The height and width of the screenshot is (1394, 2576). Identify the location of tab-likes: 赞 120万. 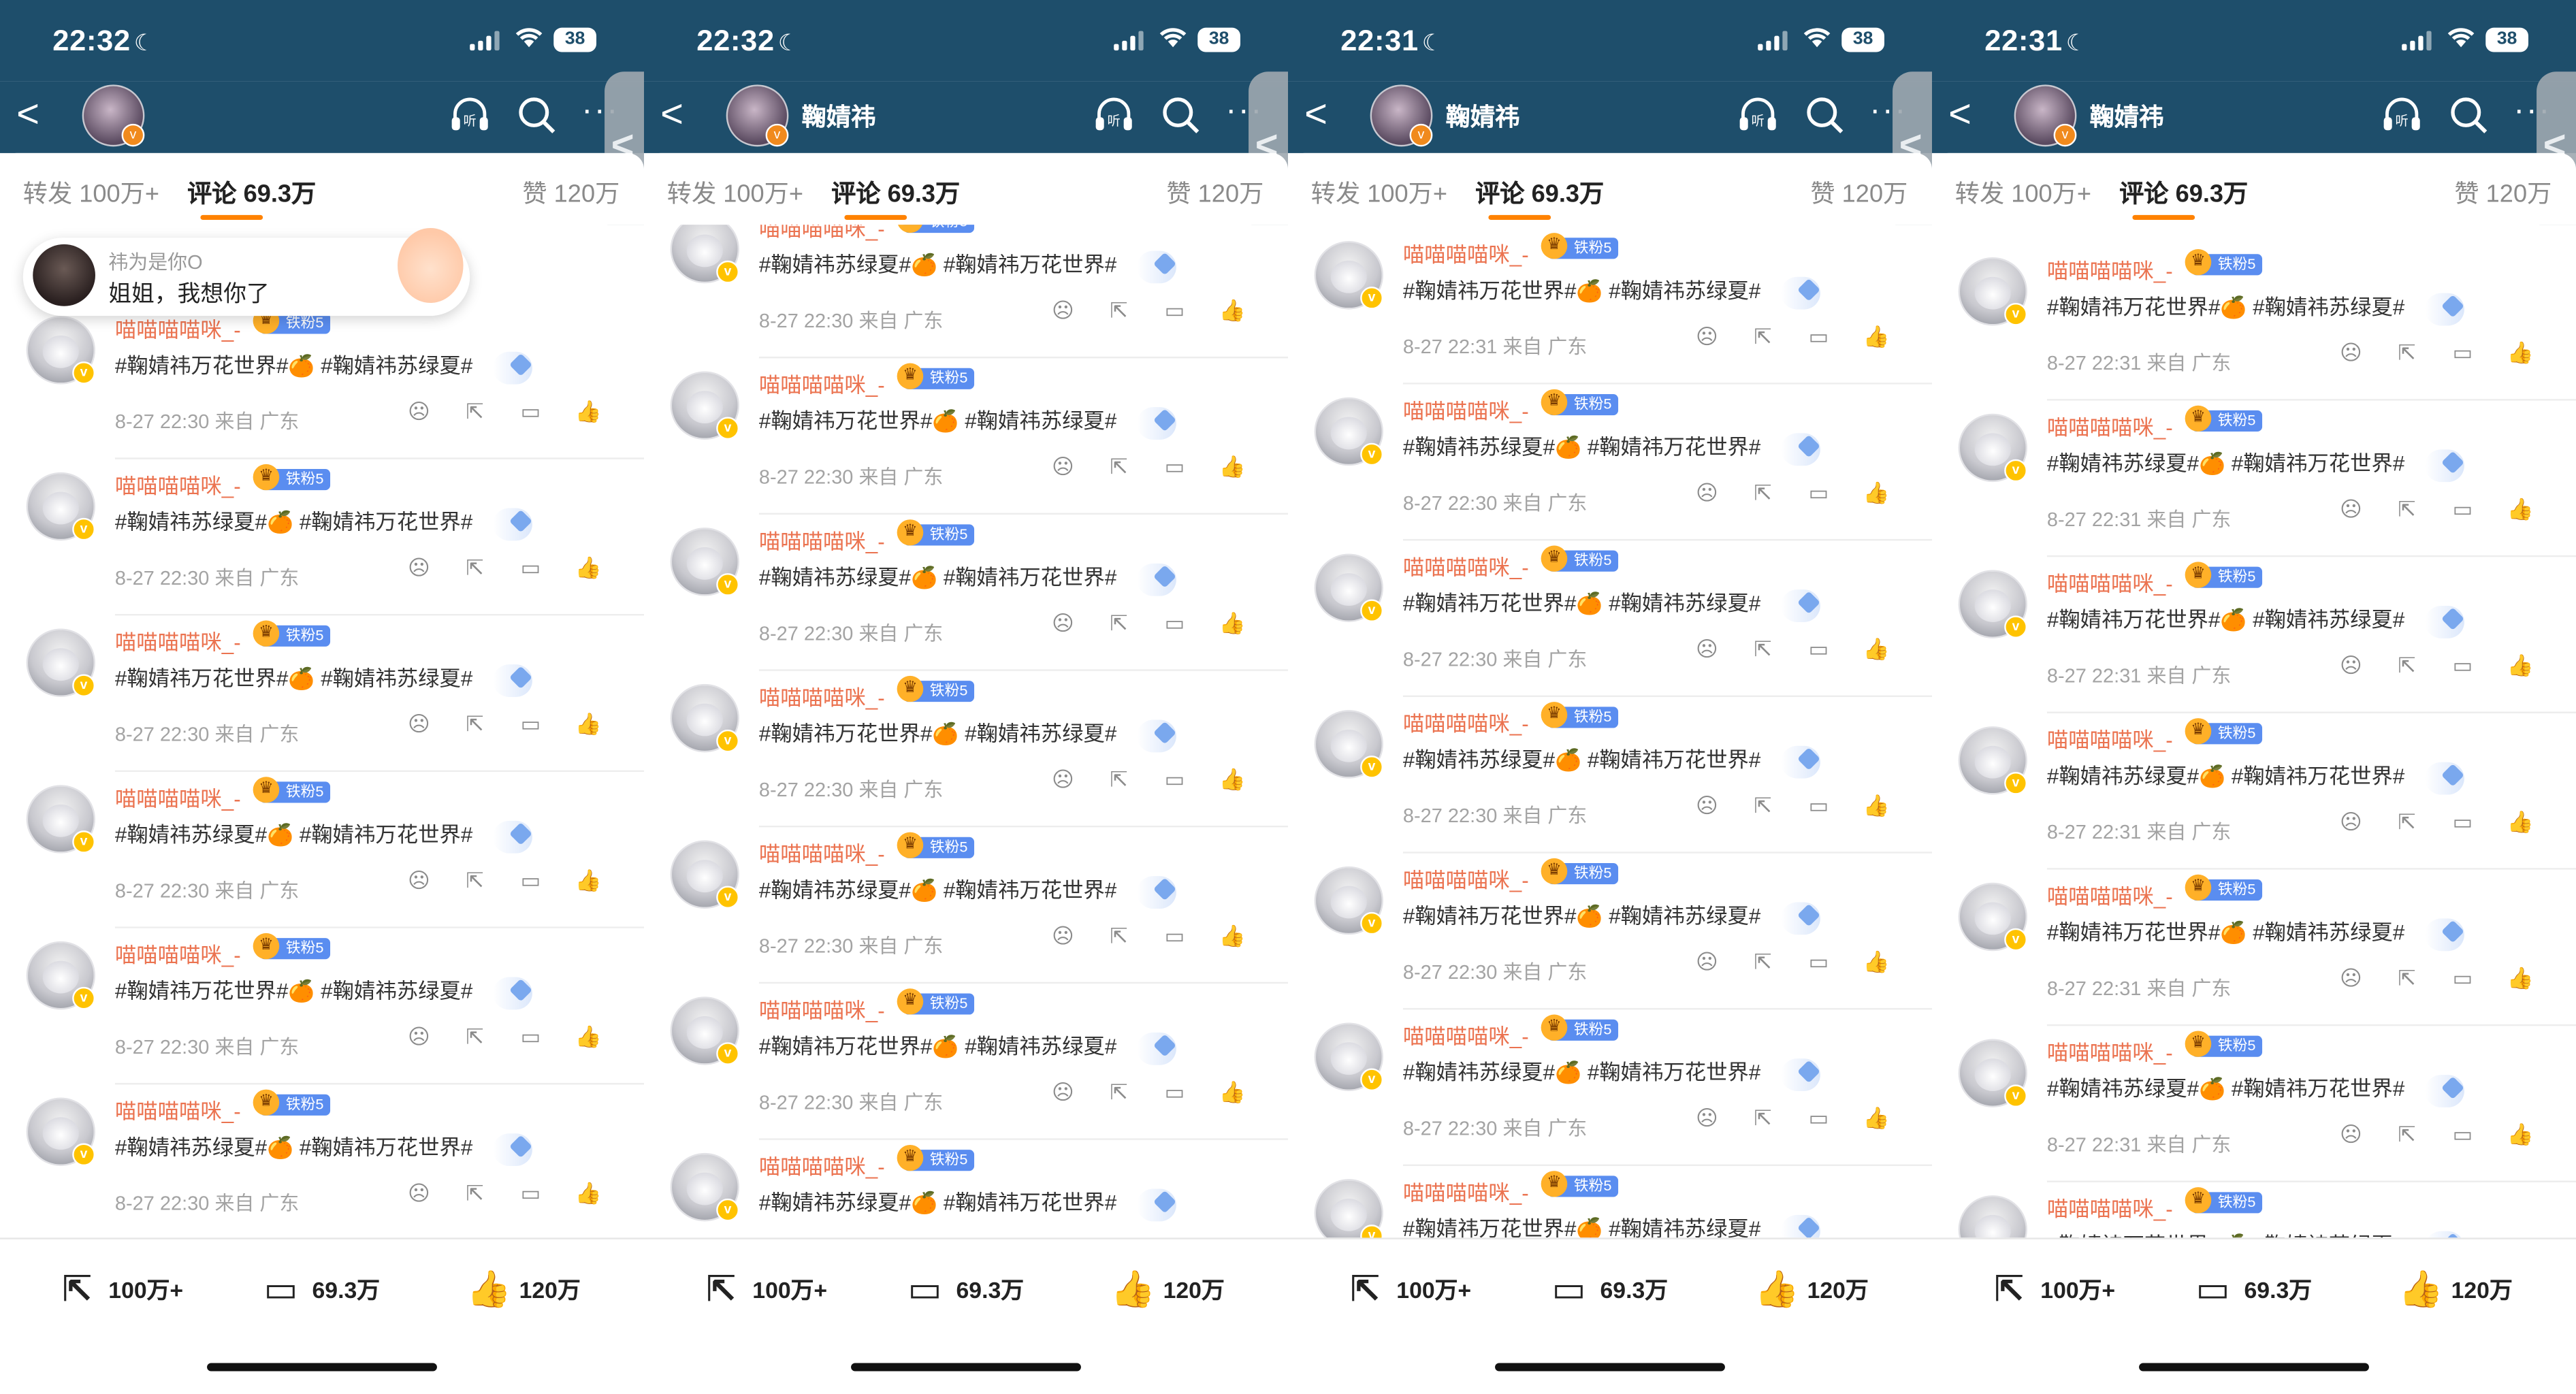
(1859, 193).